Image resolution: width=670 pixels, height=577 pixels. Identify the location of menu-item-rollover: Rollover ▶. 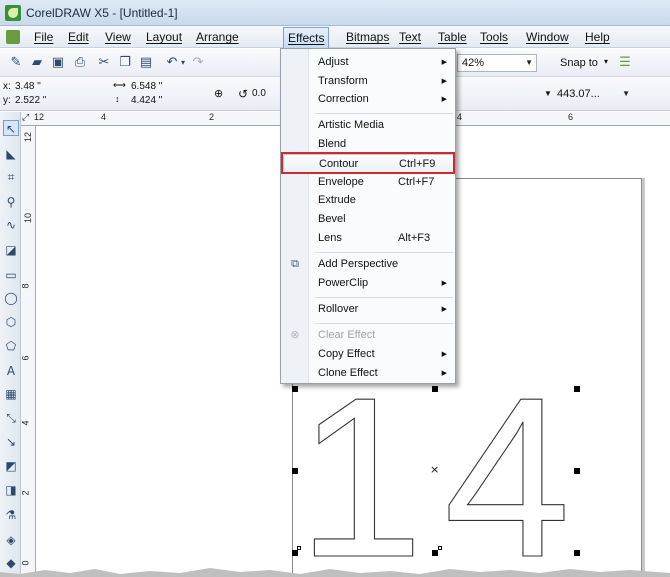
(382, 309).